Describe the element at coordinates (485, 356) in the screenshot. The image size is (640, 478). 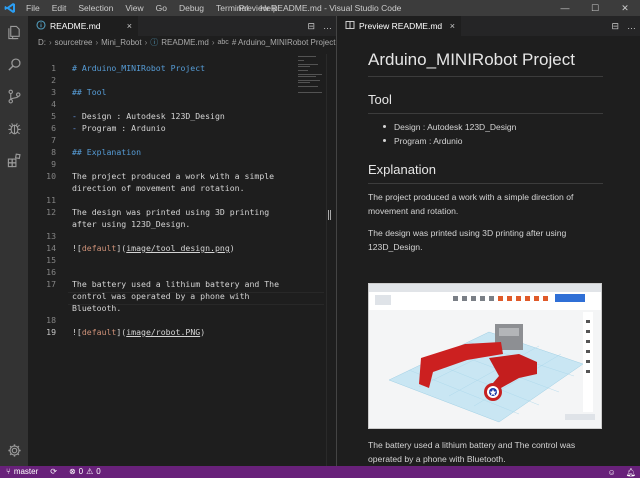
I see `tool-design-screenshot-image` at that location.